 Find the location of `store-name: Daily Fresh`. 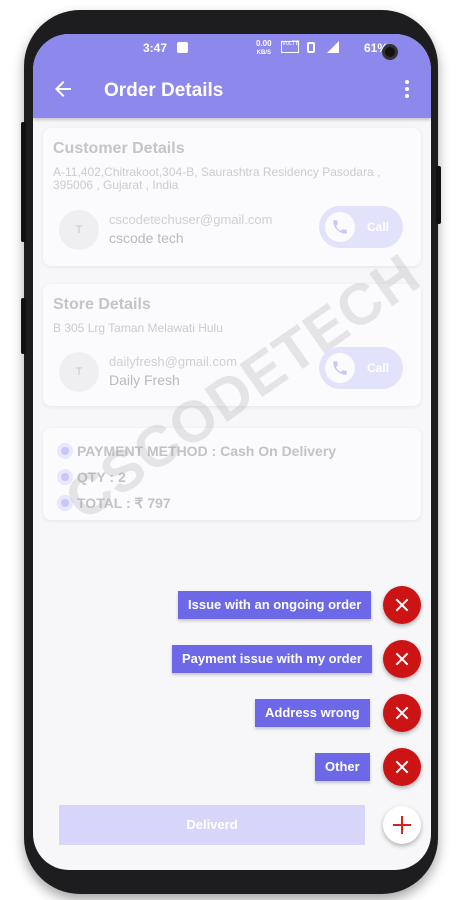

store-name: Daily Fresh is located at coordinates (144, 380).